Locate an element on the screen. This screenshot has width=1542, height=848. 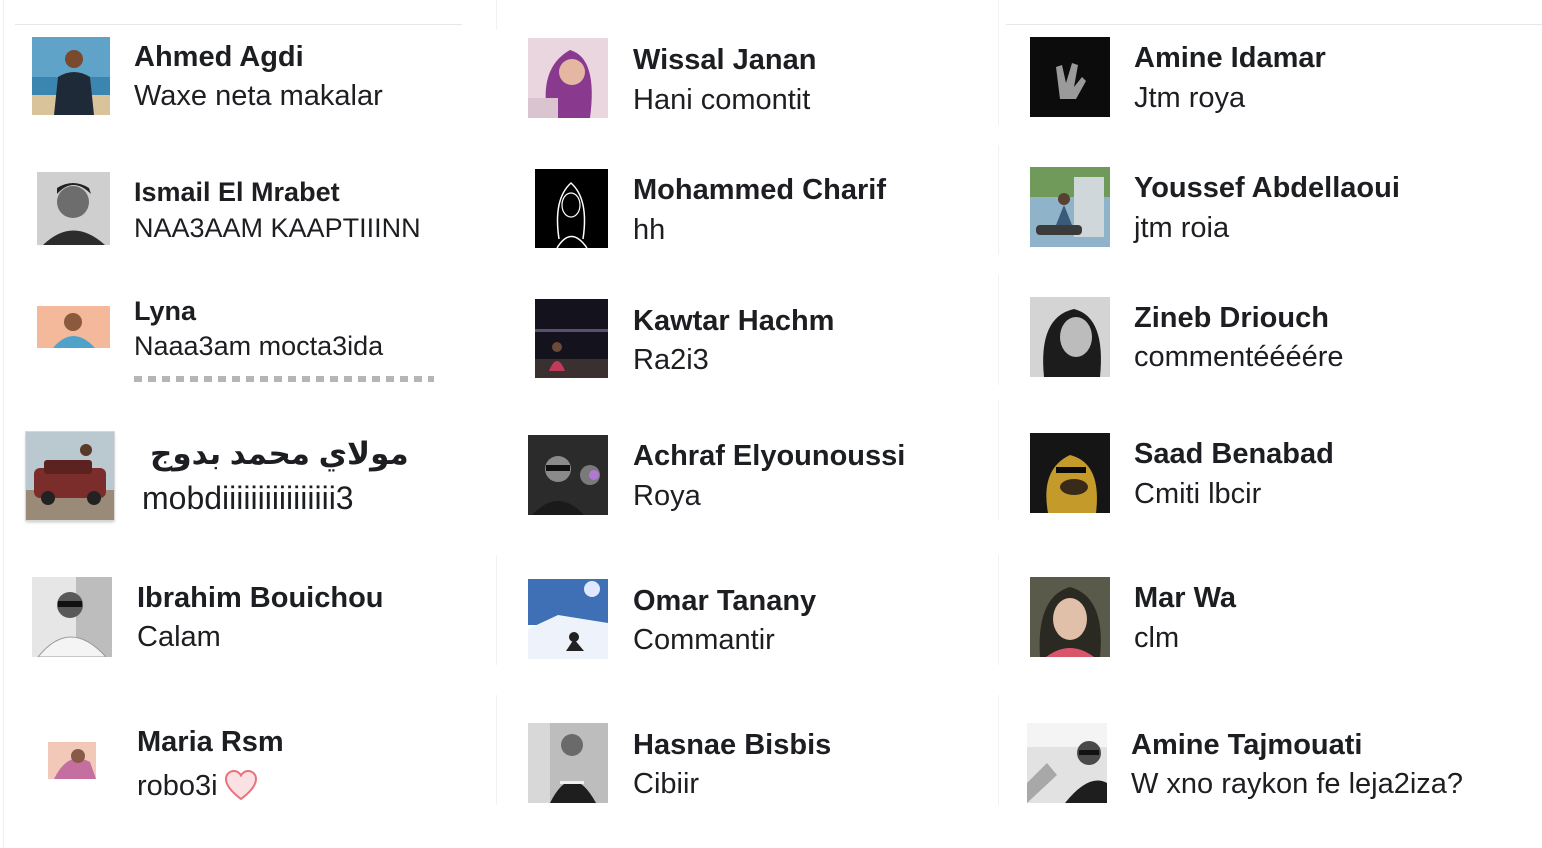
comment-text: Waxe neta makalar is located at coordinates (258, 96).